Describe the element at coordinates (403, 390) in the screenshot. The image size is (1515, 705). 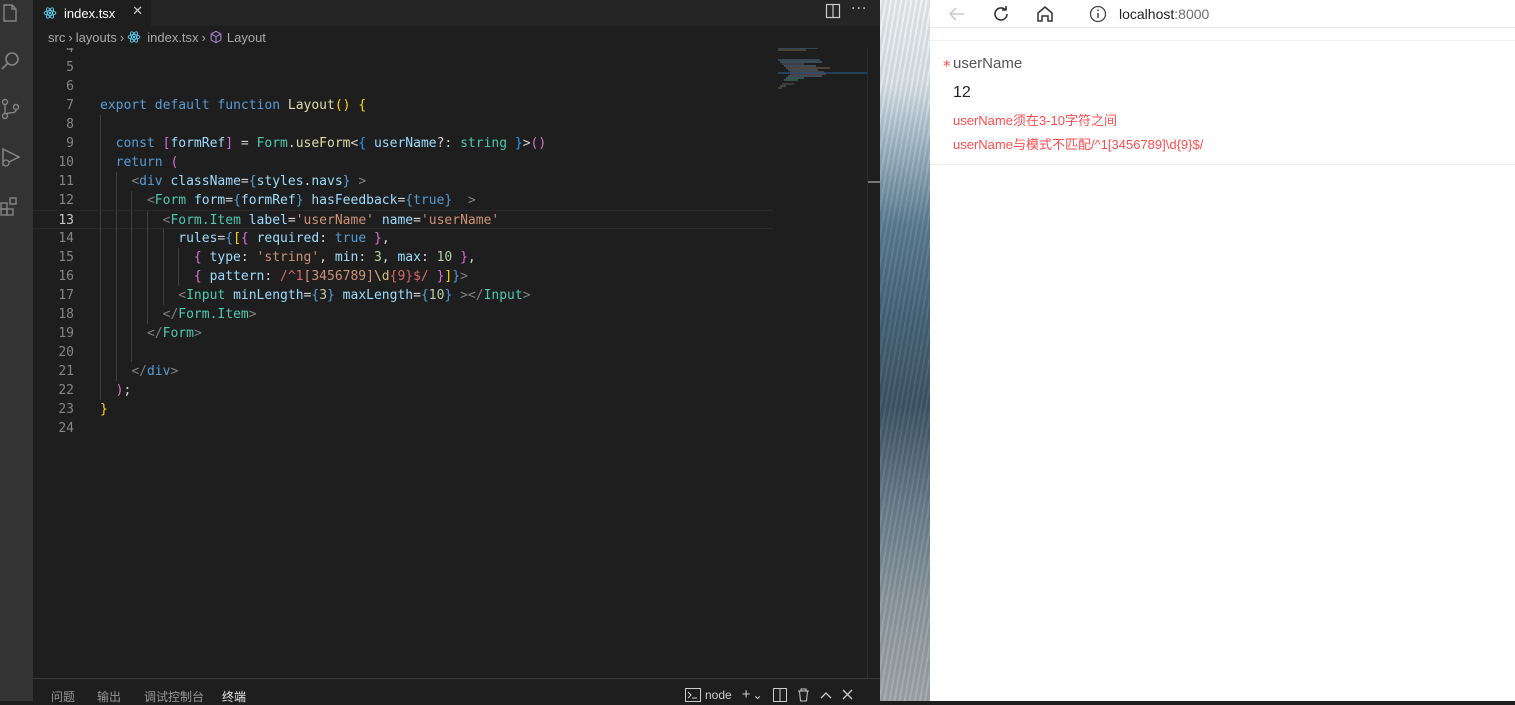
I see `code-line: 22 );` at that location.